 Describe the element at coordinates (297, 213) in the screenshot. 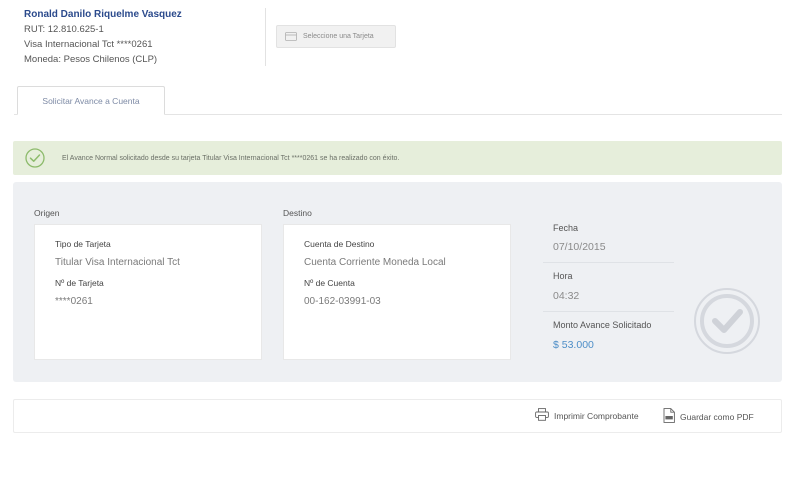

I see `destination-section-label: Destino` at that location.